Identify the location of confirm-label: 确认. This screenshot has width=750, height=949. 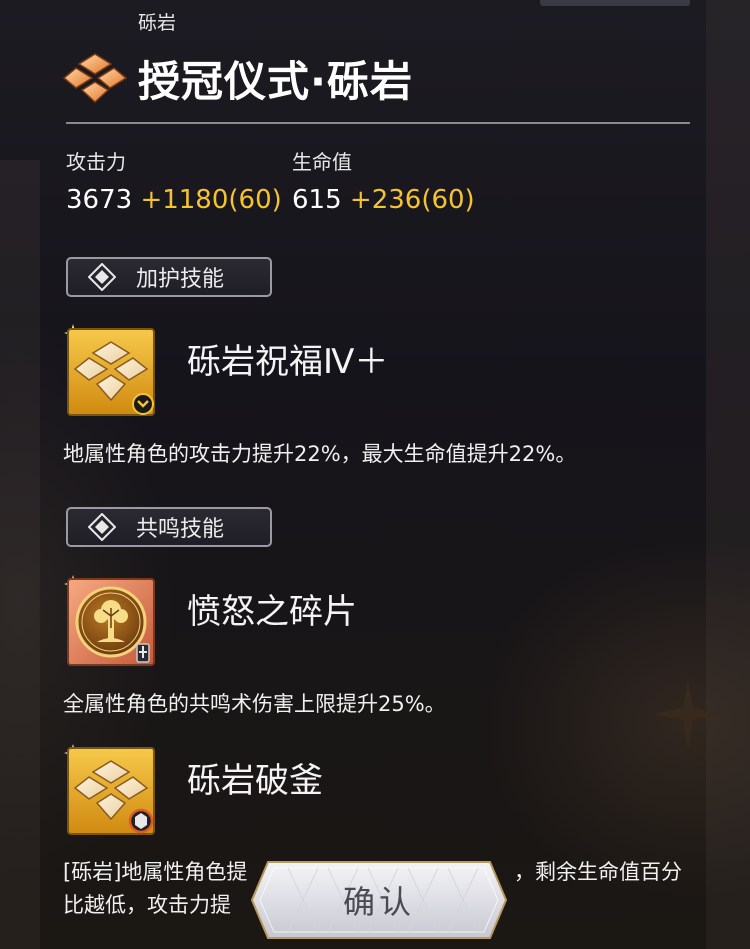
(378, 902).